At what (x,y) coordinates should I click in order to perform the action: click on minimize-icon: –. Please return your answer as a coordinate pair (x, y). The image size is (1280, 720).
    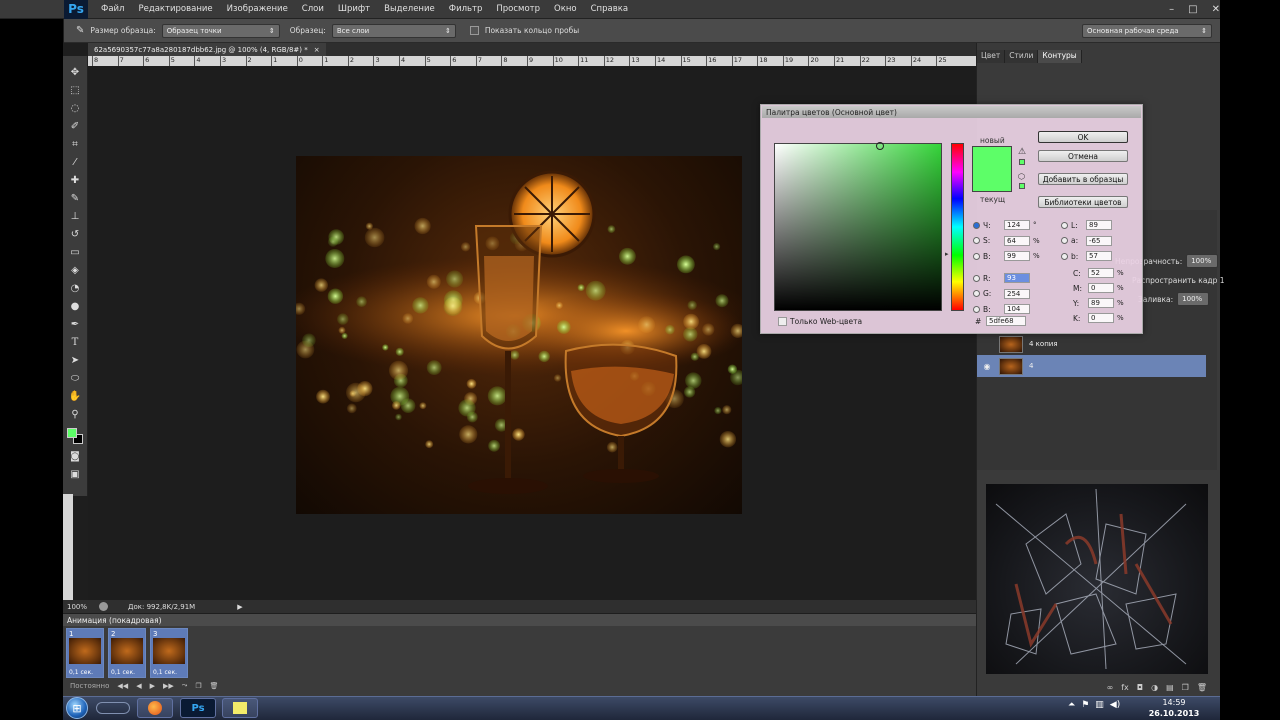
    Looking at the image, I should click on (1171, 9).